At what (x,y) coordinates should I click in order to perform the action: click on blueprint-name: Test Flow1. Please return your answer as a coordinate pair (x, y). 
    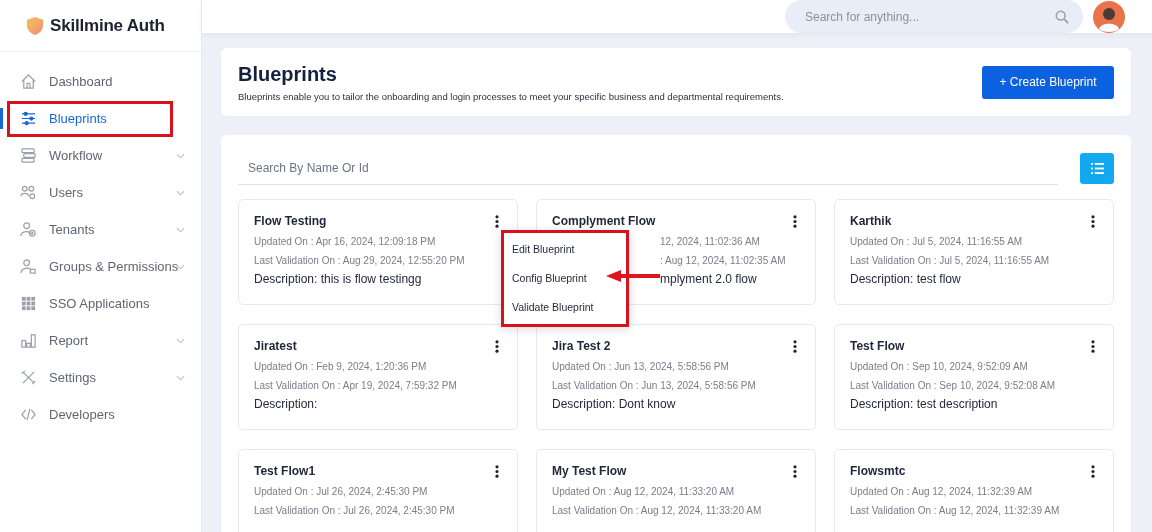
    Looking at the image, I should click on (285, 471).